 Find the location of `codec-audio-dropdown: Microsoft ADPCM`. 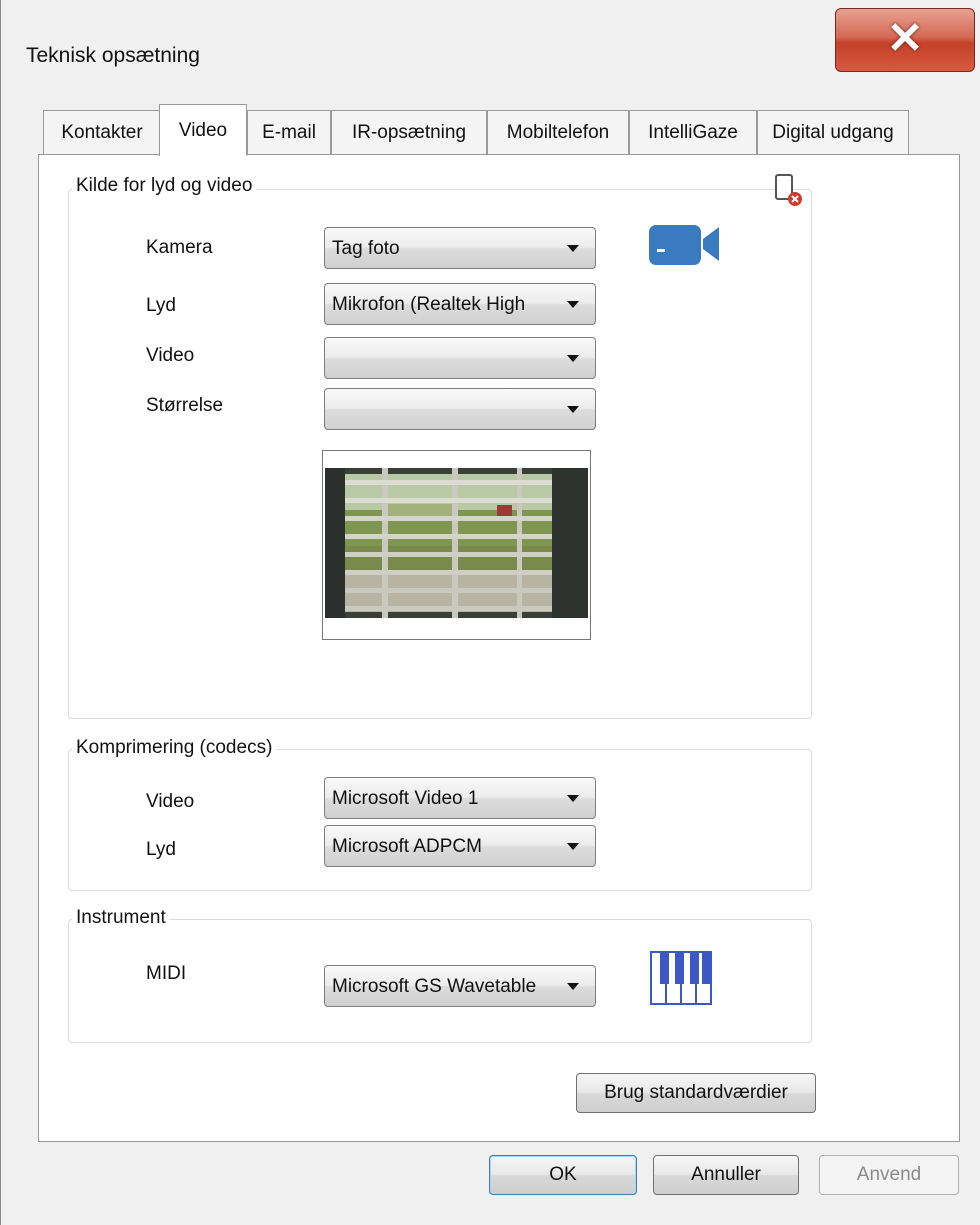

codec-audio-dropdown: Microsoft ADPCM is located at coordinates (460, 846).